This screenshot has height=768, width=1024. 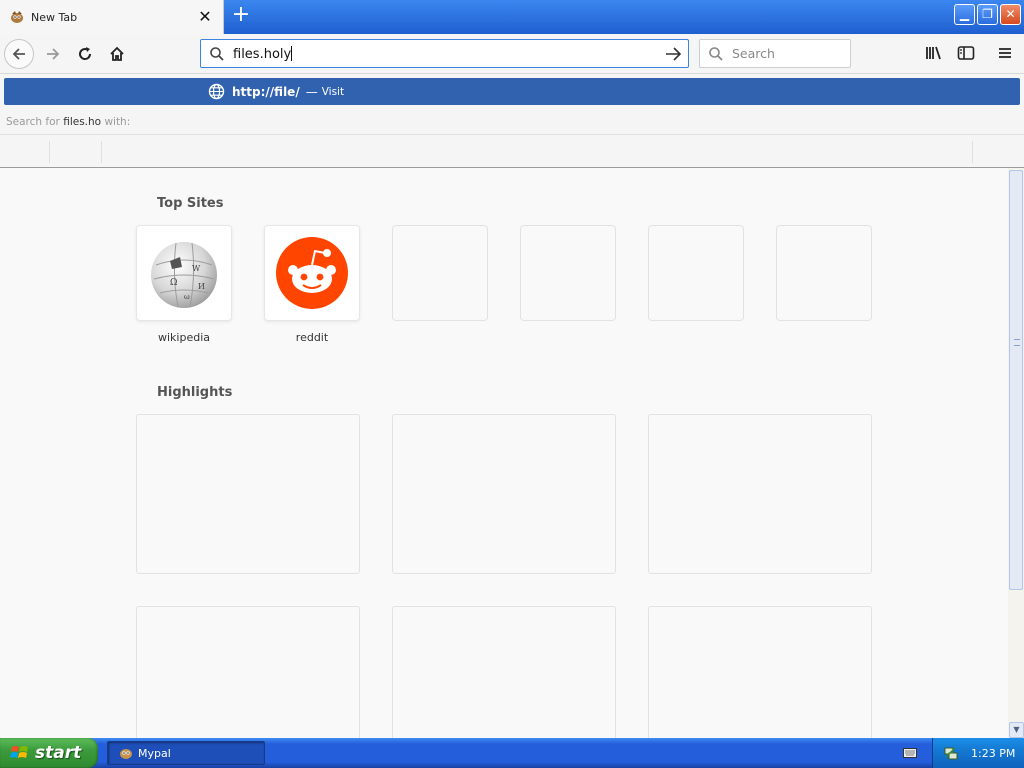 I want to click on start-button: start, so click(x=49, y=753).